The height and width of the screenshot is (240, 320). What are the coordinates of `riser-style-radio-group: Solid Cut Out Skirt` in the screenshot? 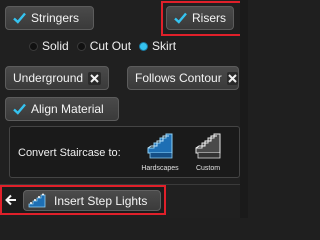 It's located at (107, 46).